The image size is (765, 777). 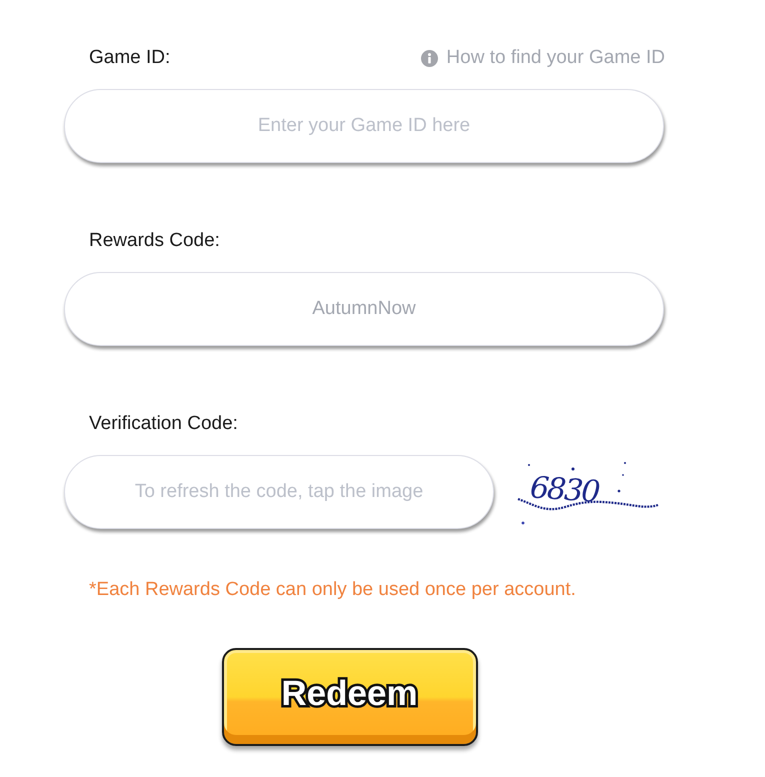 I want to click on verification-code-field: To refresh the code, tap the image, so click(x=279, y=492).